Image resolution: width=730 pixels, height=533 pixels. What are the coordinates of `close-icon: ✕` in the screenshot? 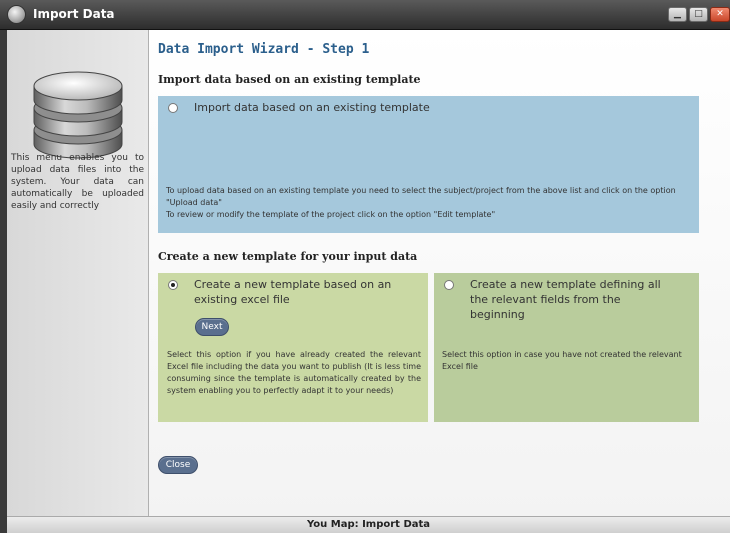 It's located at (720, 14).